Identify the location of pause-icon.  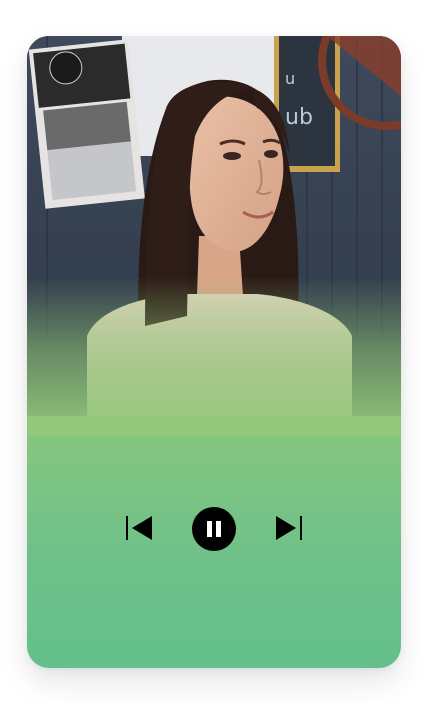
(214, 529).